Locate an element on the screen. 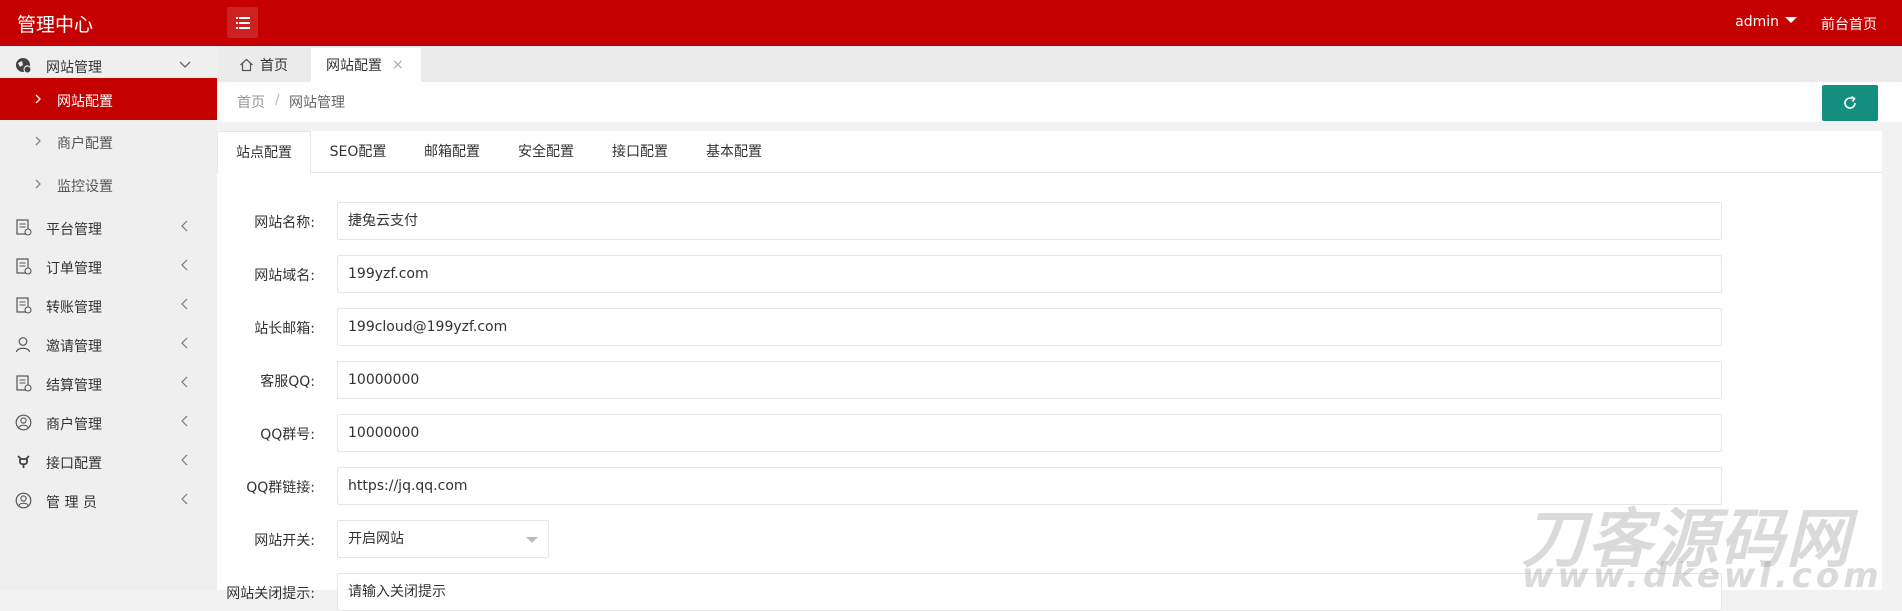 The image size is (1902, 611). watermark-url: www.dkewl.com is located at coordinates (1702, 576).